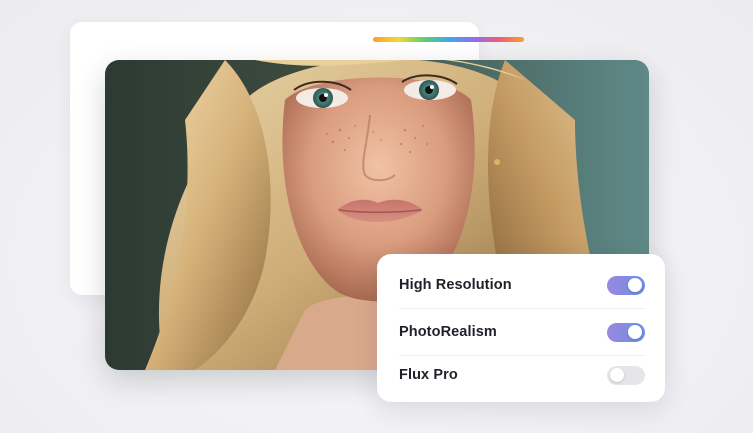  I want to click on flux-pro-toggle, so click(626, 375).